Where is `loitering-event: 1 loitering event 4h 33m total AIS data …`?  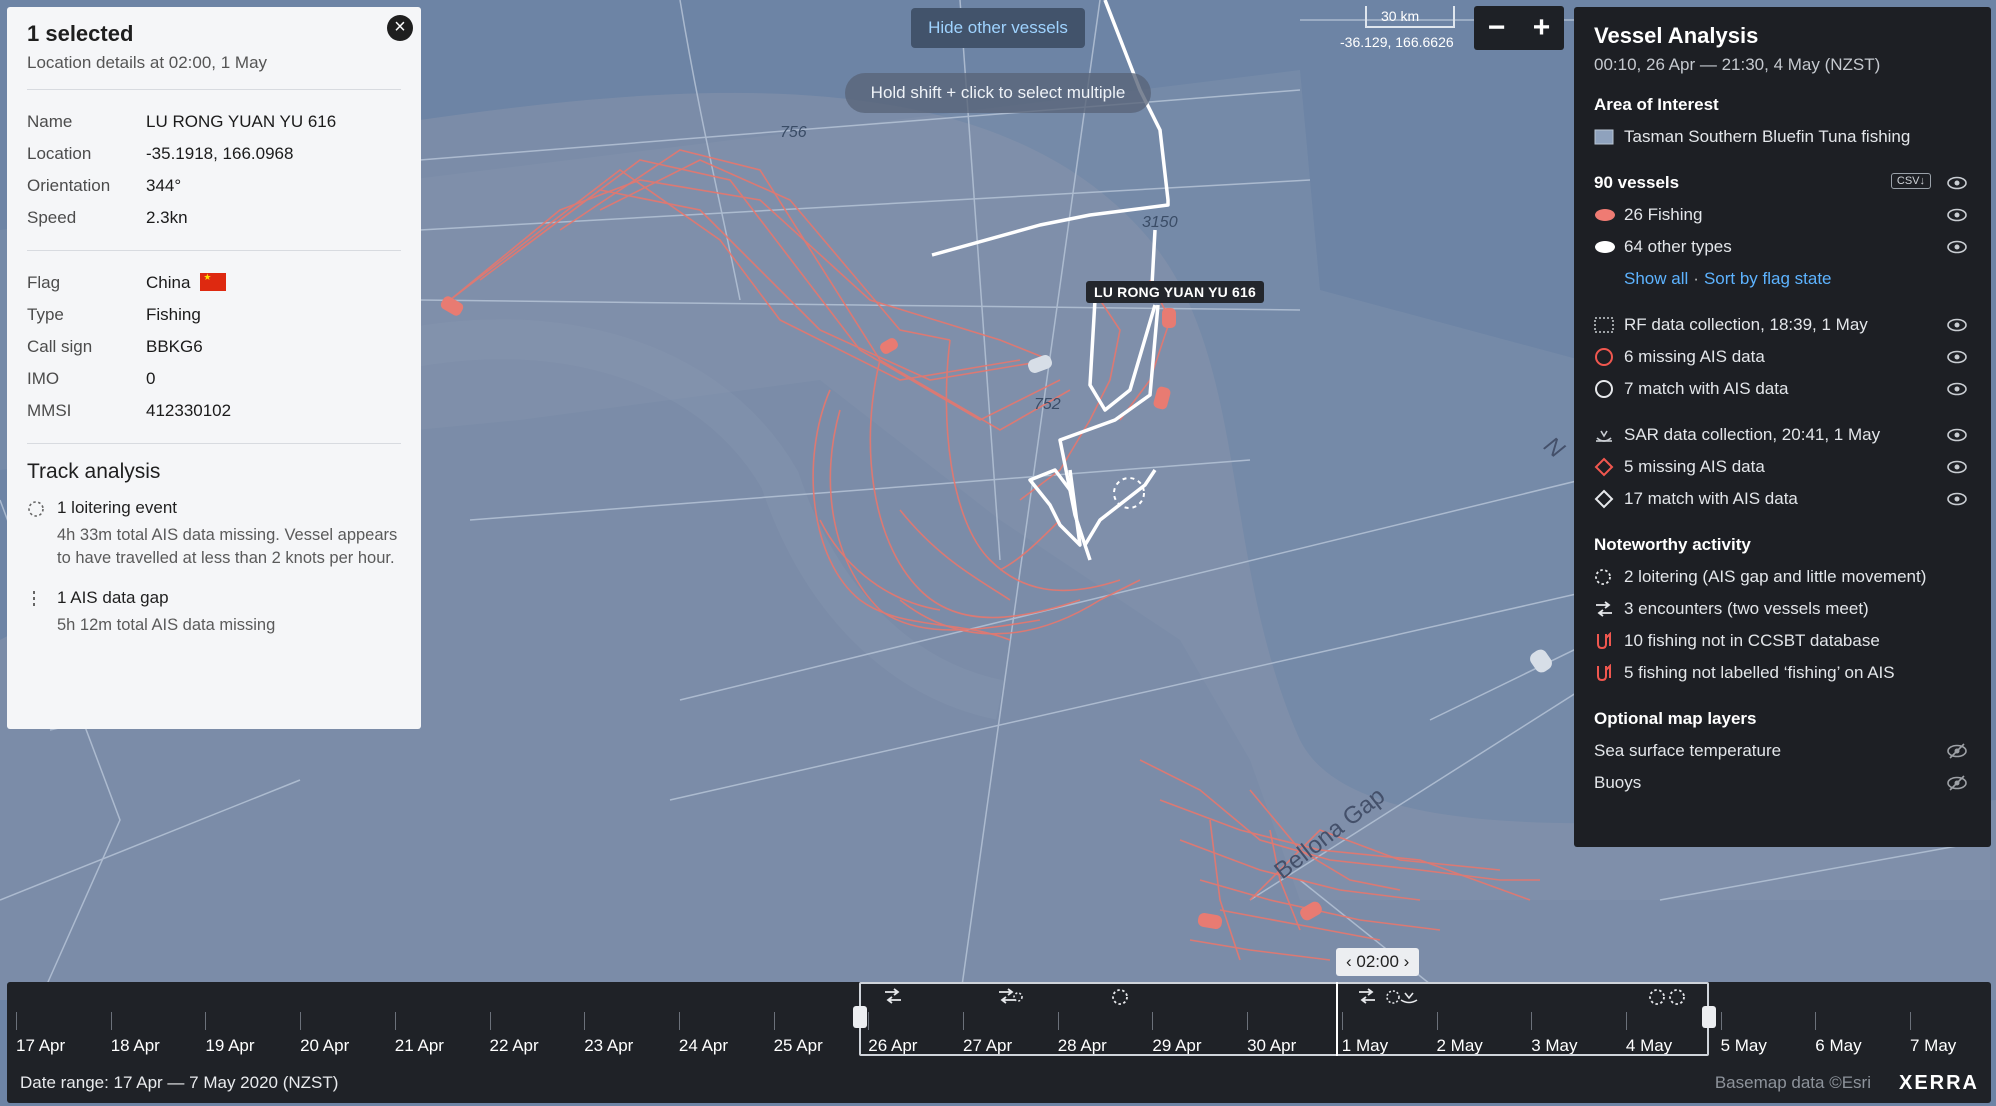
loitering-event: 1 loitering event 4h 33m total AIS data … is located at coordinates (214, 534).